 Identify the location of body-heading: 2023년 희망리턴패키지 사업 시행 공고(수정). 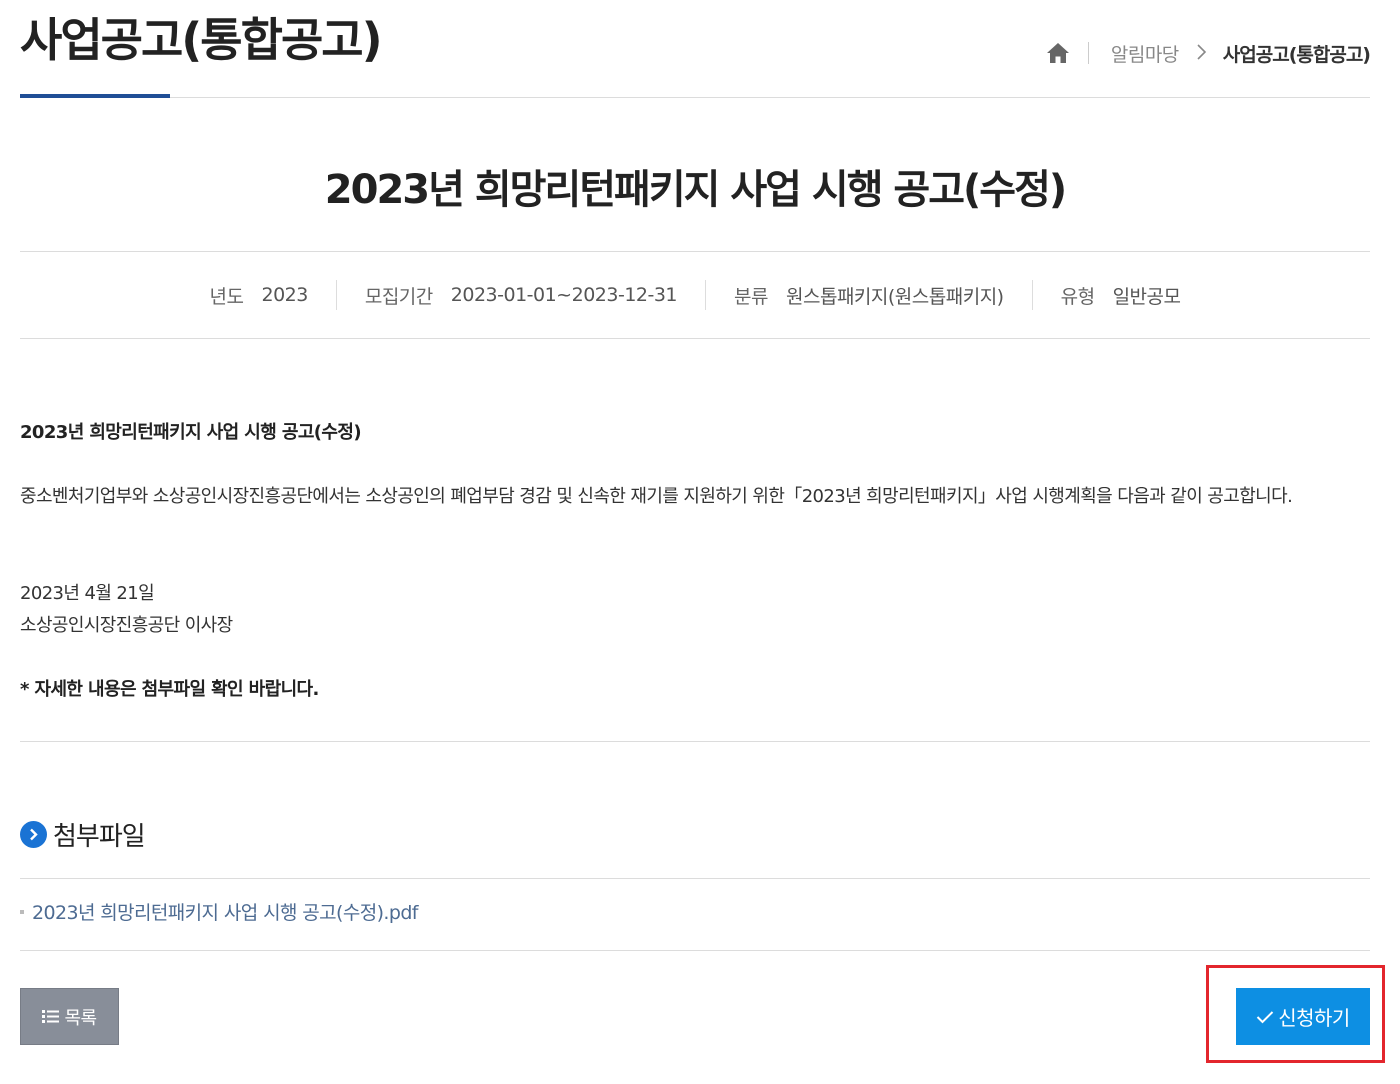
(191, 432).